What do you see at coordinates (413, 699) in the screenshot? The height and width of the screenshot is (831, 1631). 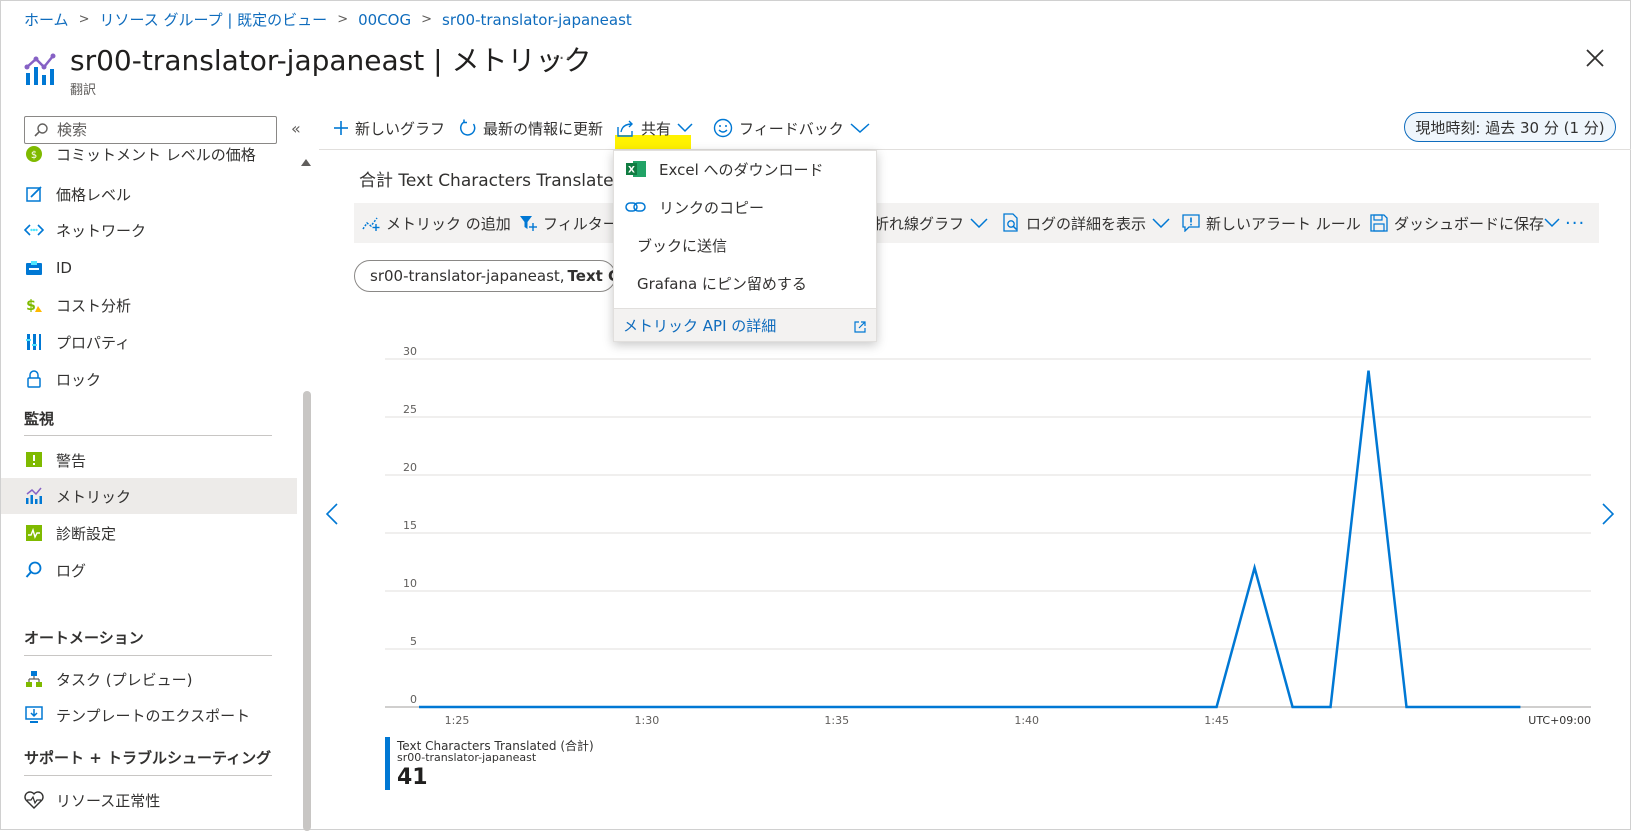 I see `y-tick-label: 0` at bounding box center [413, 699].